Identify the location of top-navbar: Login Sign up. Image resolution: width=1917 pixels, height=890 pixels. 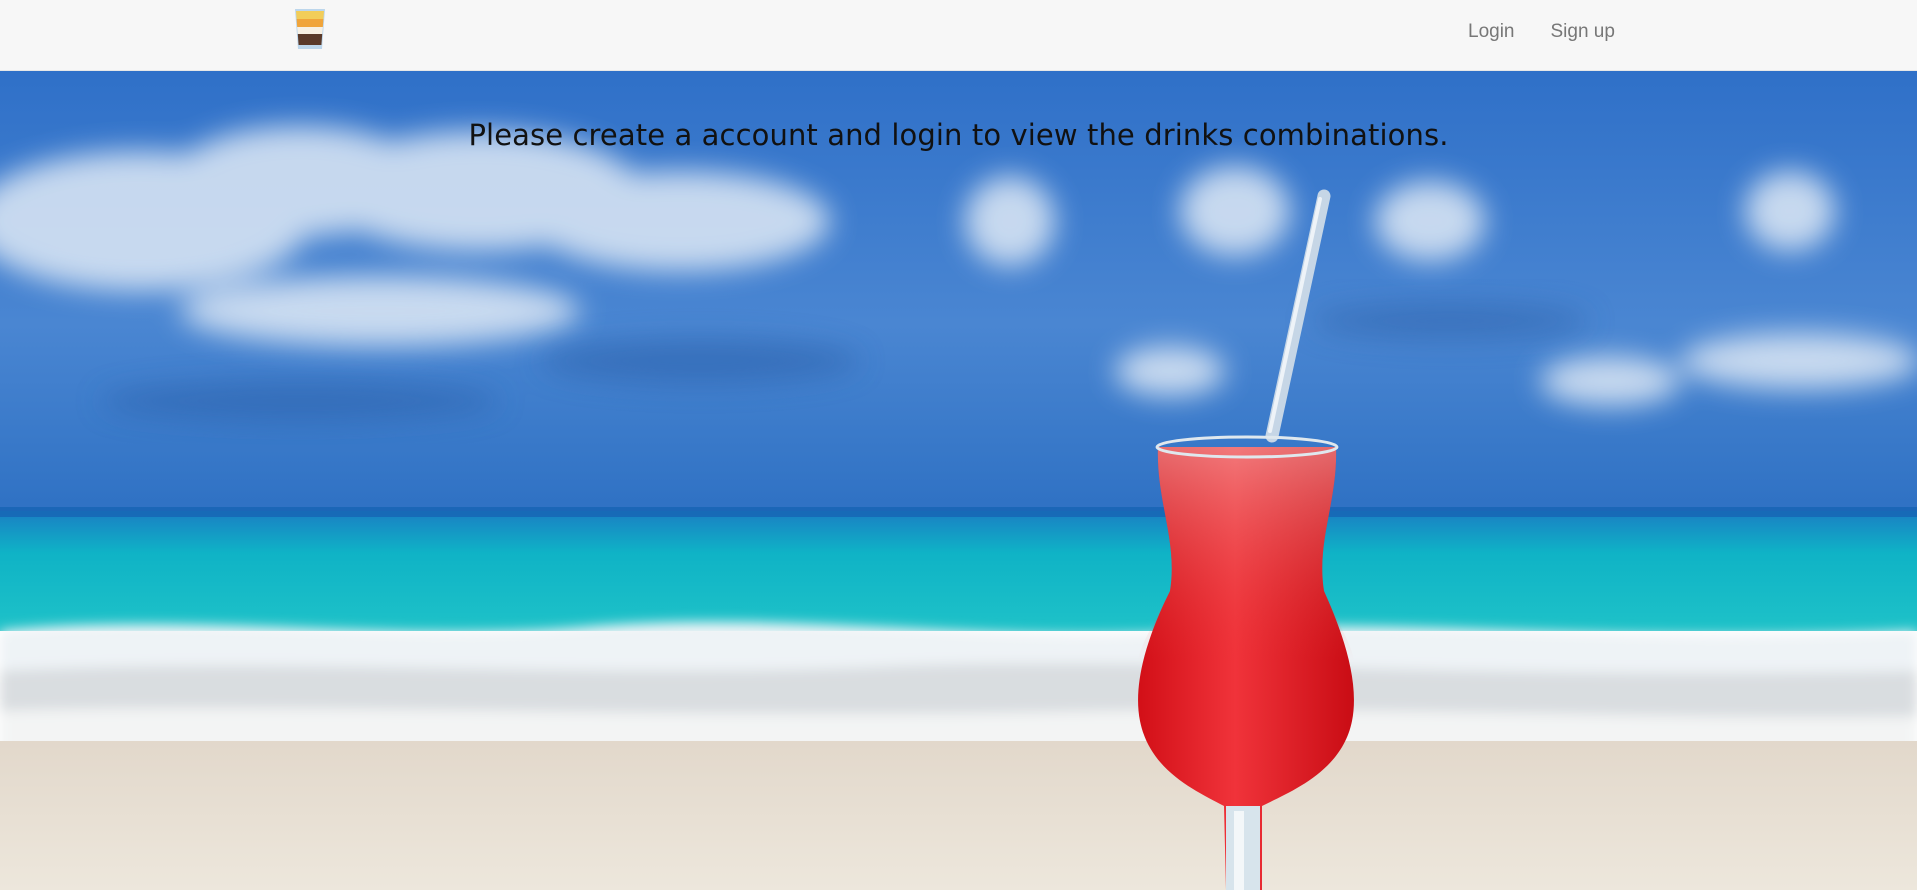
(958, 35).